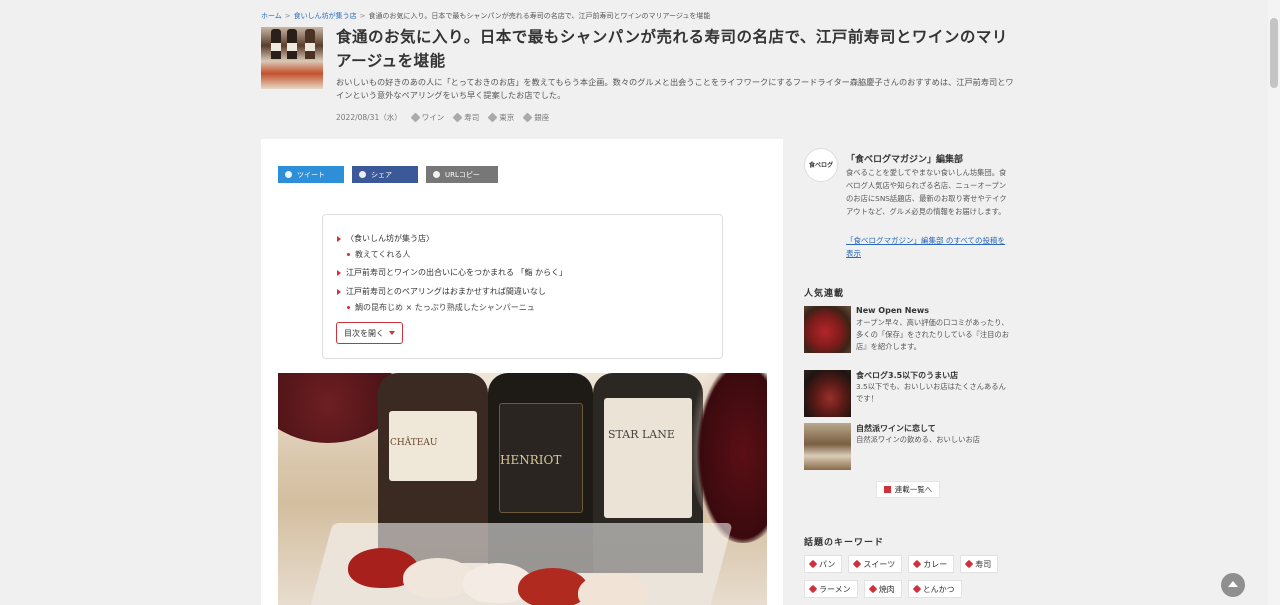 This screenshot has width=1280, height=605. What do you see at coordinates (465, 117) in the screenshot?
I see `tag-link: 寿司` at bounding box center [465, 117].